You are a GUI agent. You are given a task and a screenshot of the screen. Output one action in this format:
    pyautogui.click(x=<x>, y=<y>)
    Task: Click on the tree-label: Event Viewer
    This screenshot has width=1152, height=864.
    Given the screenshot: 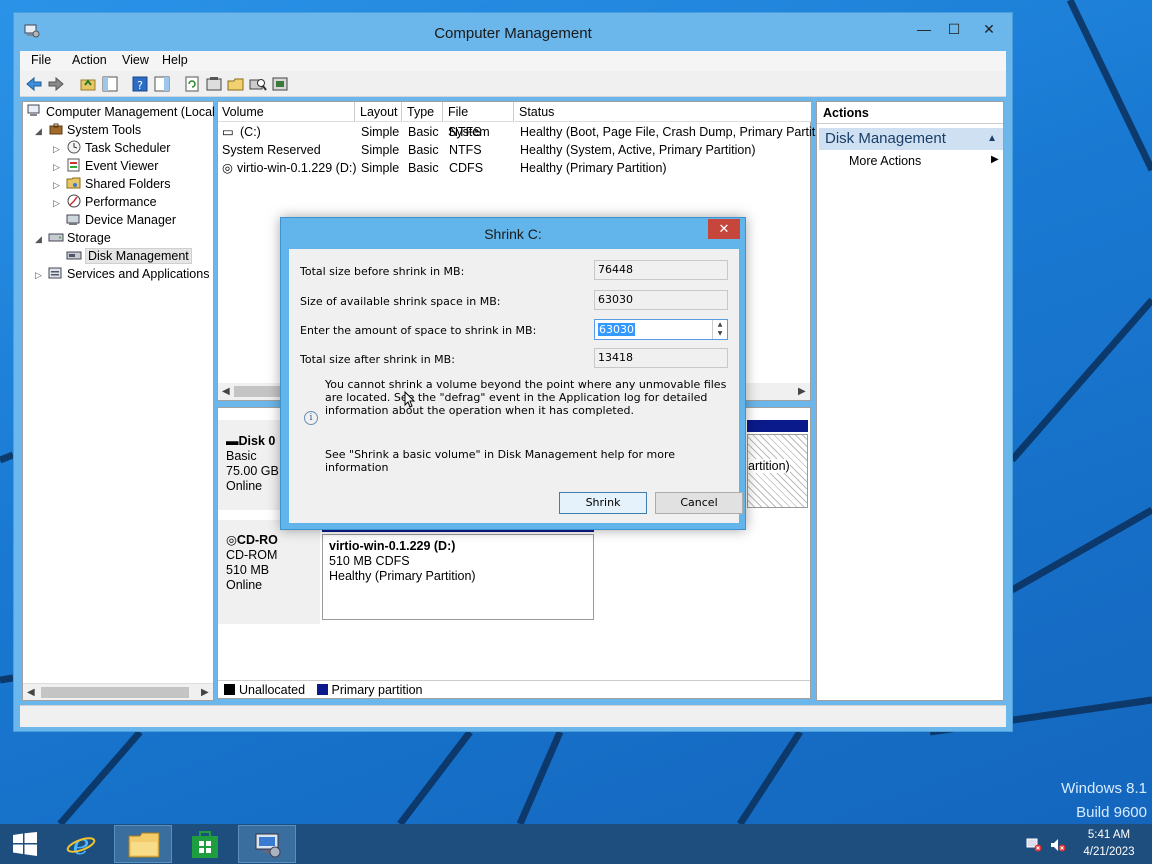 What is the action you would take?
    pyautogui.click(x=122, y=166)
    